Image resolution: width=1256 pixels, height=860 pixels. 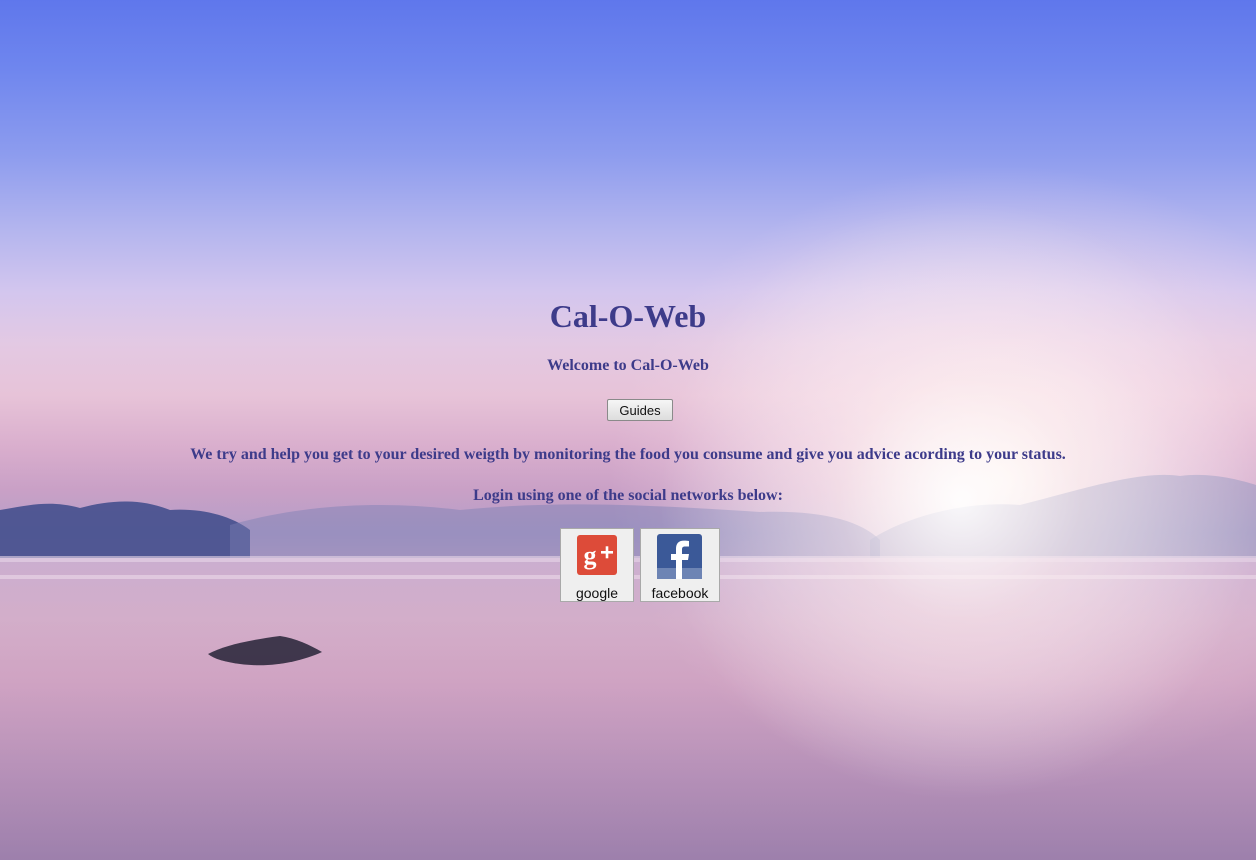 What do you see at coordinates (680, 593) in the screenshot?
I see `facebook-label: facebook` at bounding box center [680, 593].